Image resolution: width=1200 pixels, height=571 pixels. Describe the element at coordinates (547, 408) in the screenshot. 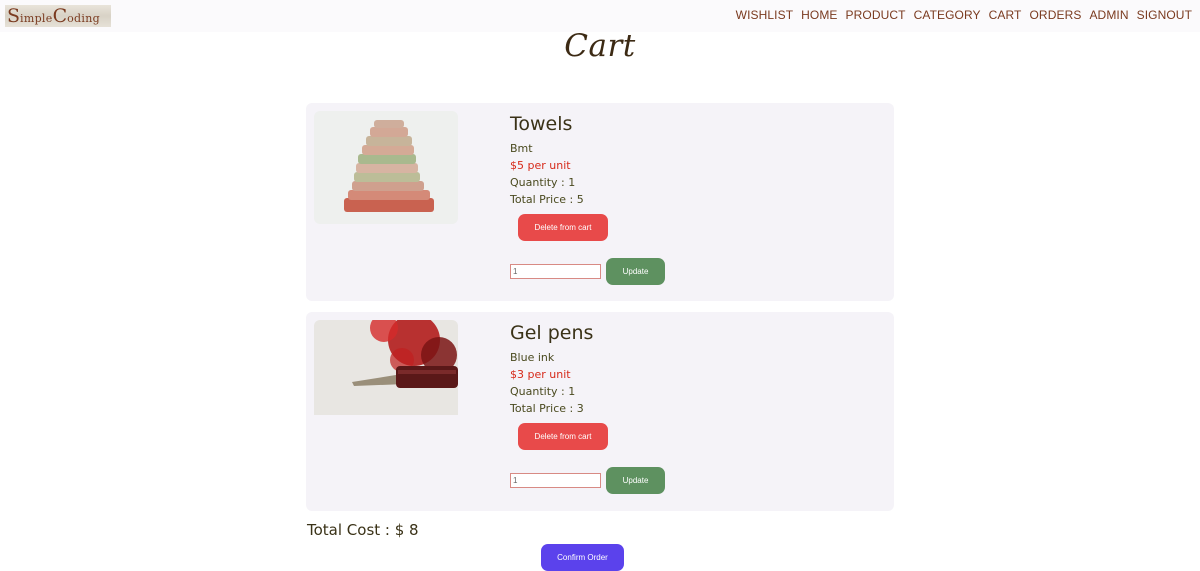

I see `item-total-price: Total Price : 3` at that location.